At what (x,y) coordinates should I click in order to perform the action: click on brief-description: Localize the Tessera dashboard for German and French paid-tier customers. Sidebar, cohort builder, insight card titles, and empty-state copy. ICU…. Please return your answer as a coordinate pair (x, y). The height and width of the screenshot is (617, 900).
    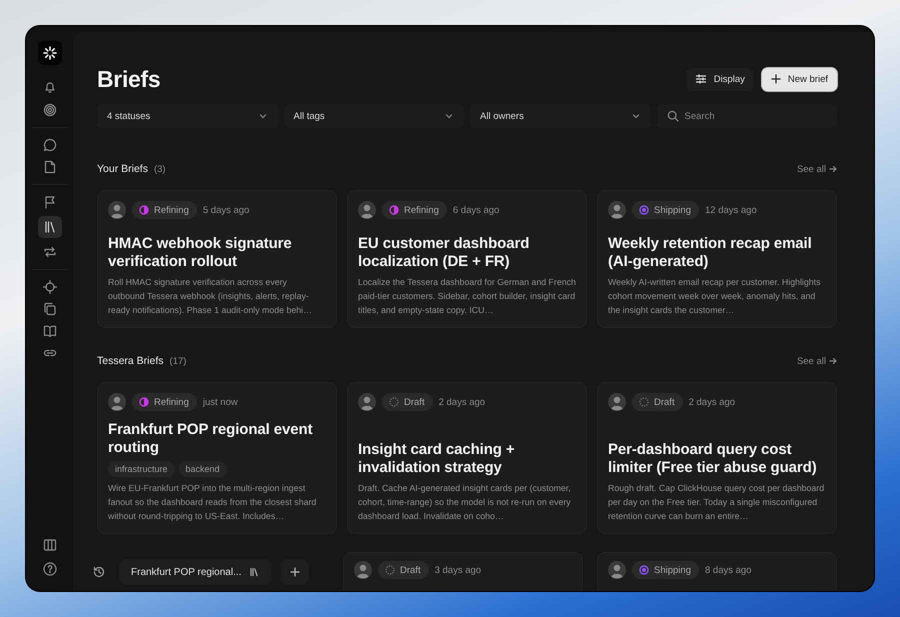
    Looking at the image, I should click on (467, 296).